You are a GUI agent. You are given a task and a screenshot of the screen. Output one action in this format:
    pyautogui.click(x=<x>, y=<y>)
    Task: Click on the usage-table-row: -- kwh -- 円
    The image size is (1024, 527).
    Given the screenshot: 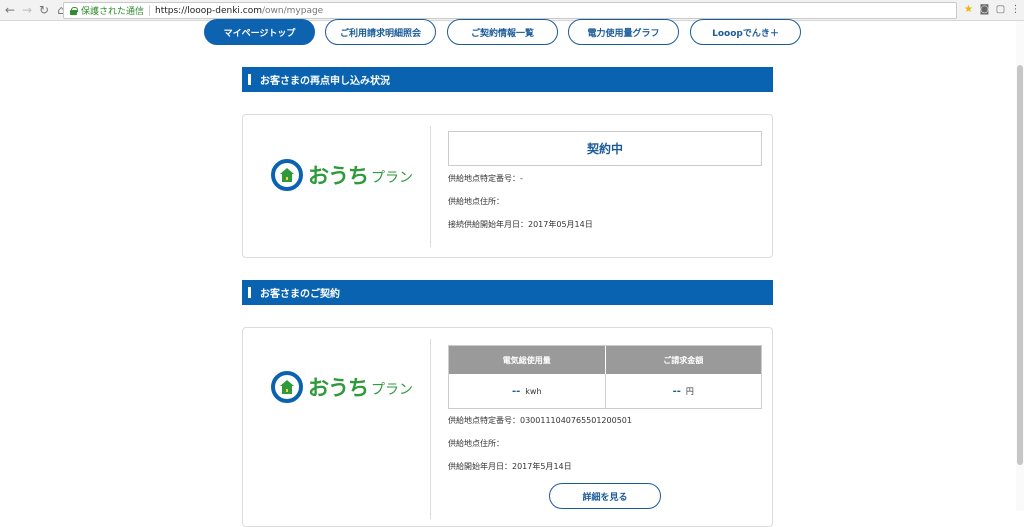 What is the action you would take?
    pyautogui.click(x=605, y=391)
    